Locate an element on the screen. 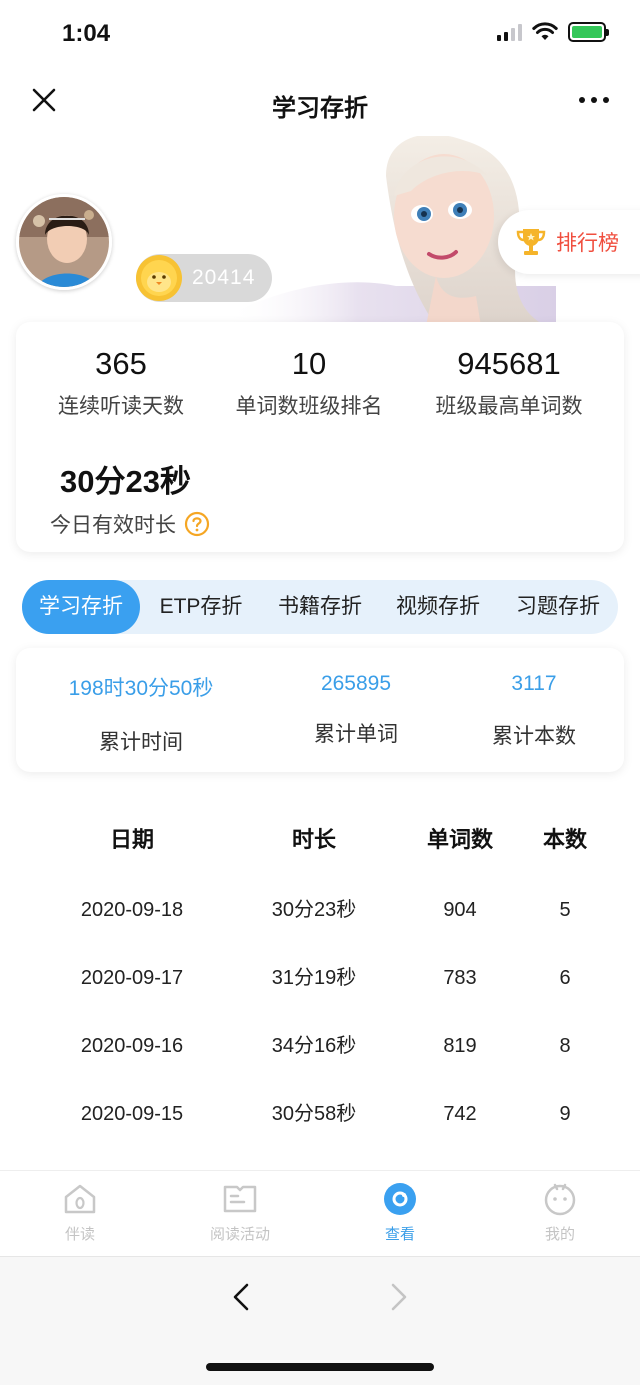  summary-label: 累计本数 is located at coordinates (534, 736).